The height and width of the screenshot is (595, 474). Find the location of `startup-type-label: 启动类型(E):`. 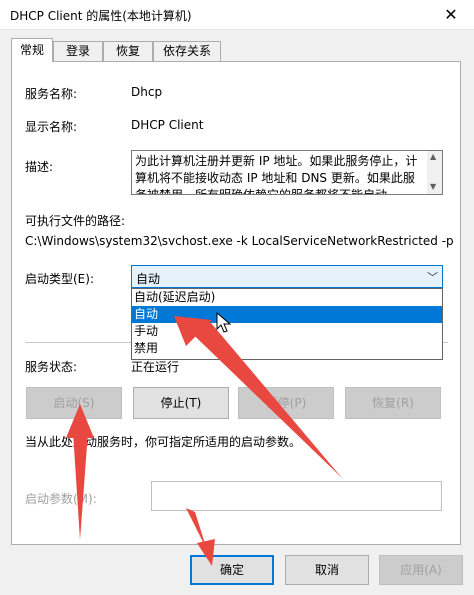

startup-type-label: 启动类型(E): is located at coordinates (59, 279).